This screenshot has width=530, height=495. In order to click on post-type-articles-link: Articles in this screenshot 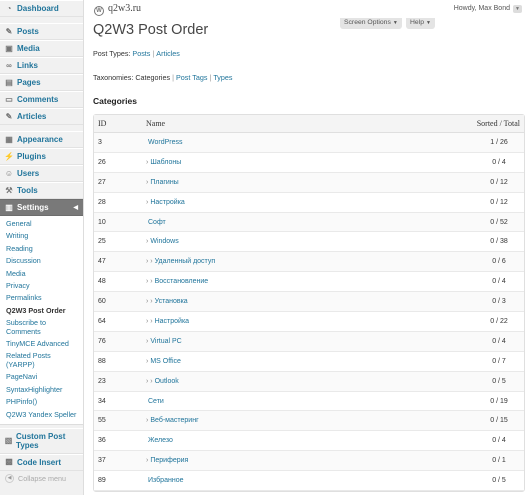, I will do `click(168, 53)`.